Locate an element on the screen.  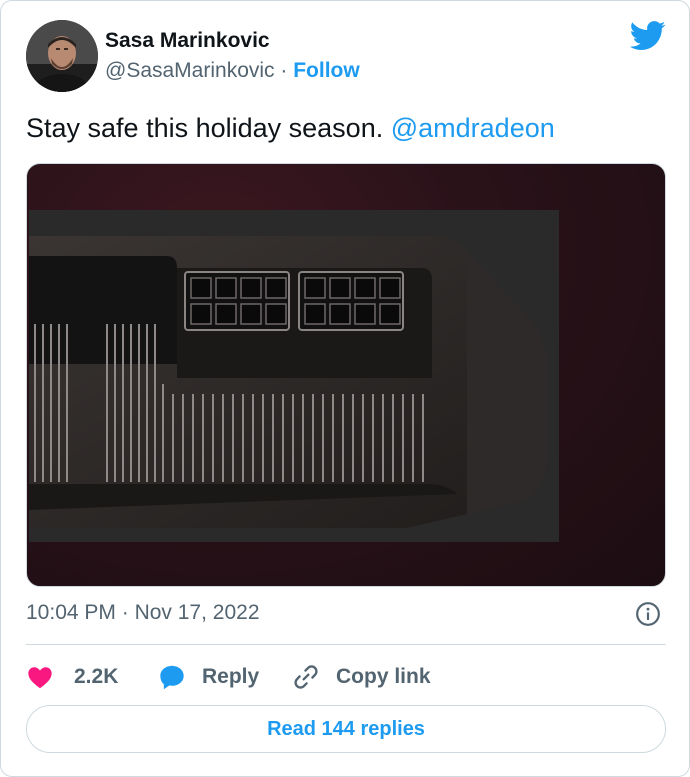
divider is located at coordinates (346, 644).